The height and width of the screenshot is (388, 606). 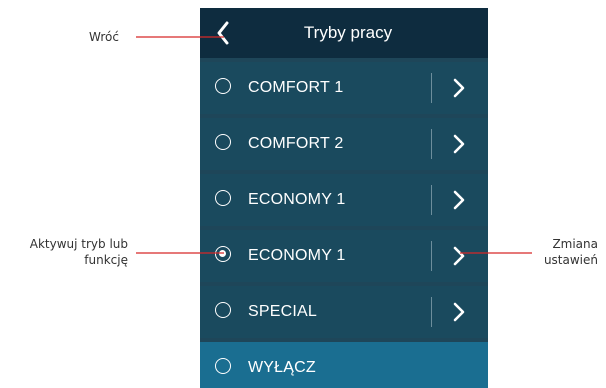 I want to click on annotation-settings: Zmiana ustawień, so click(x=559, y=252).